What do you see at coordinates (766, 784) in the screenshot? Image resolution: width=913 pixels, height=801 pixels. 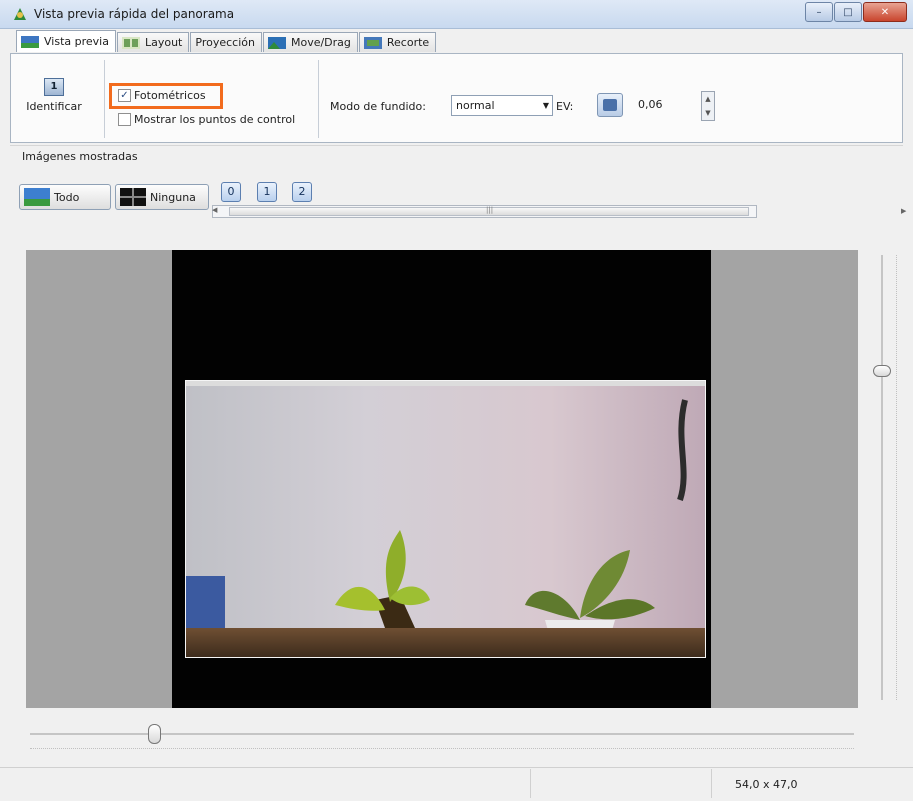 I see `fov-status: 54,0 x 47,0` at bounding box center [766, 784].